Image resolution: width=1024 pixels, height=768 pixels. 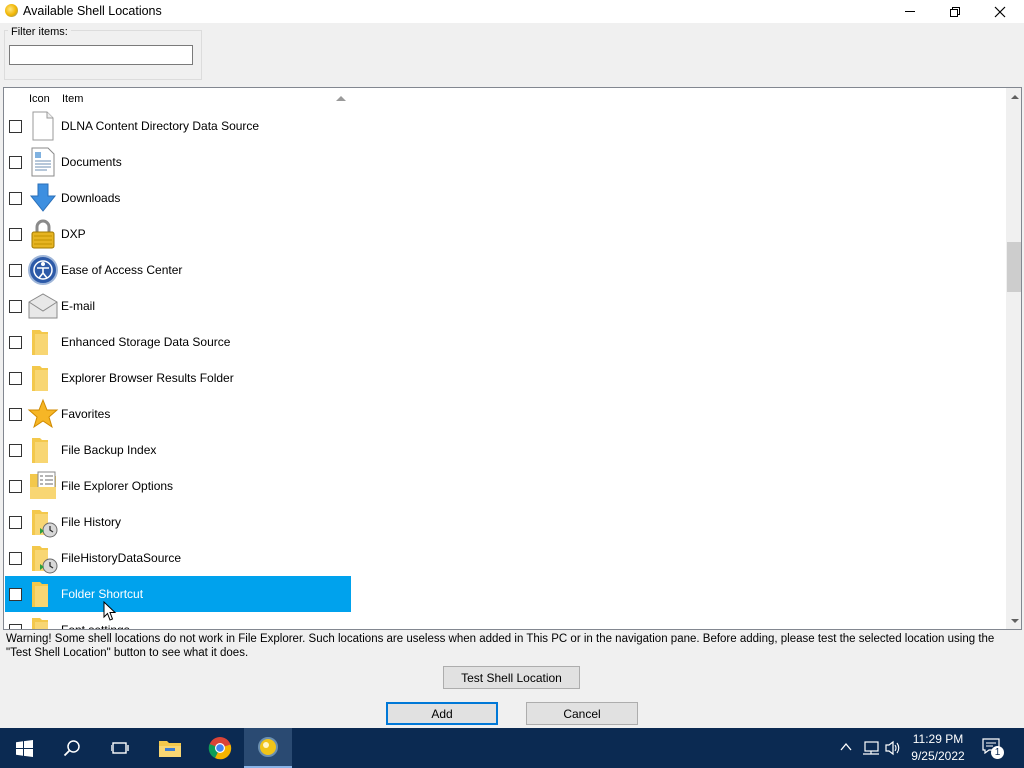 What do you see at coordinates (39, 99) in the screenshot?
I see `column-header-icon: Icon` at bounding box center [39, 99].